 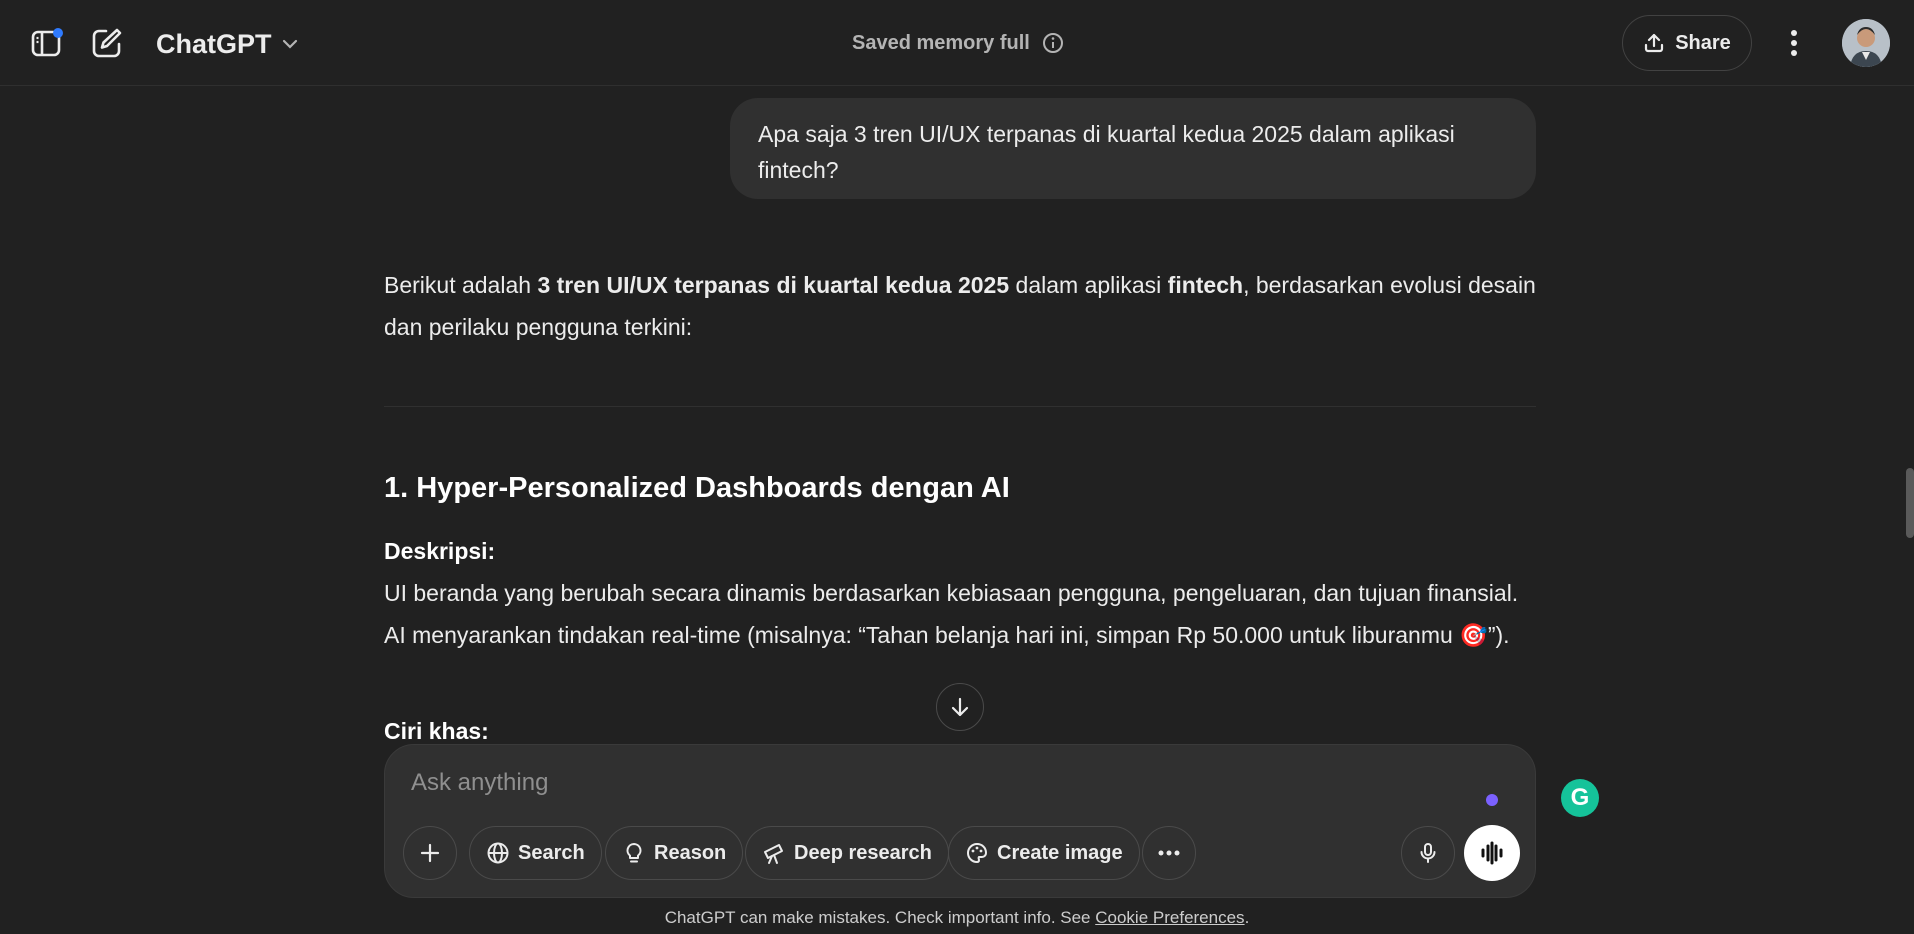 I want to click on search-label: Search, so click(x=551, y=852).